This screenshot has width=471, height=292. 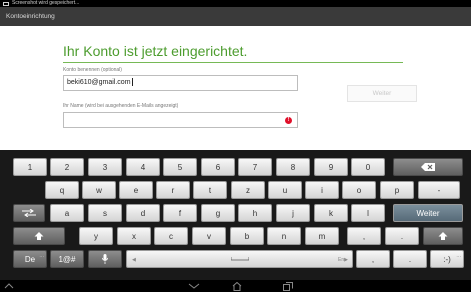 I want to click on key-j: j, so click(x=293, y=213).